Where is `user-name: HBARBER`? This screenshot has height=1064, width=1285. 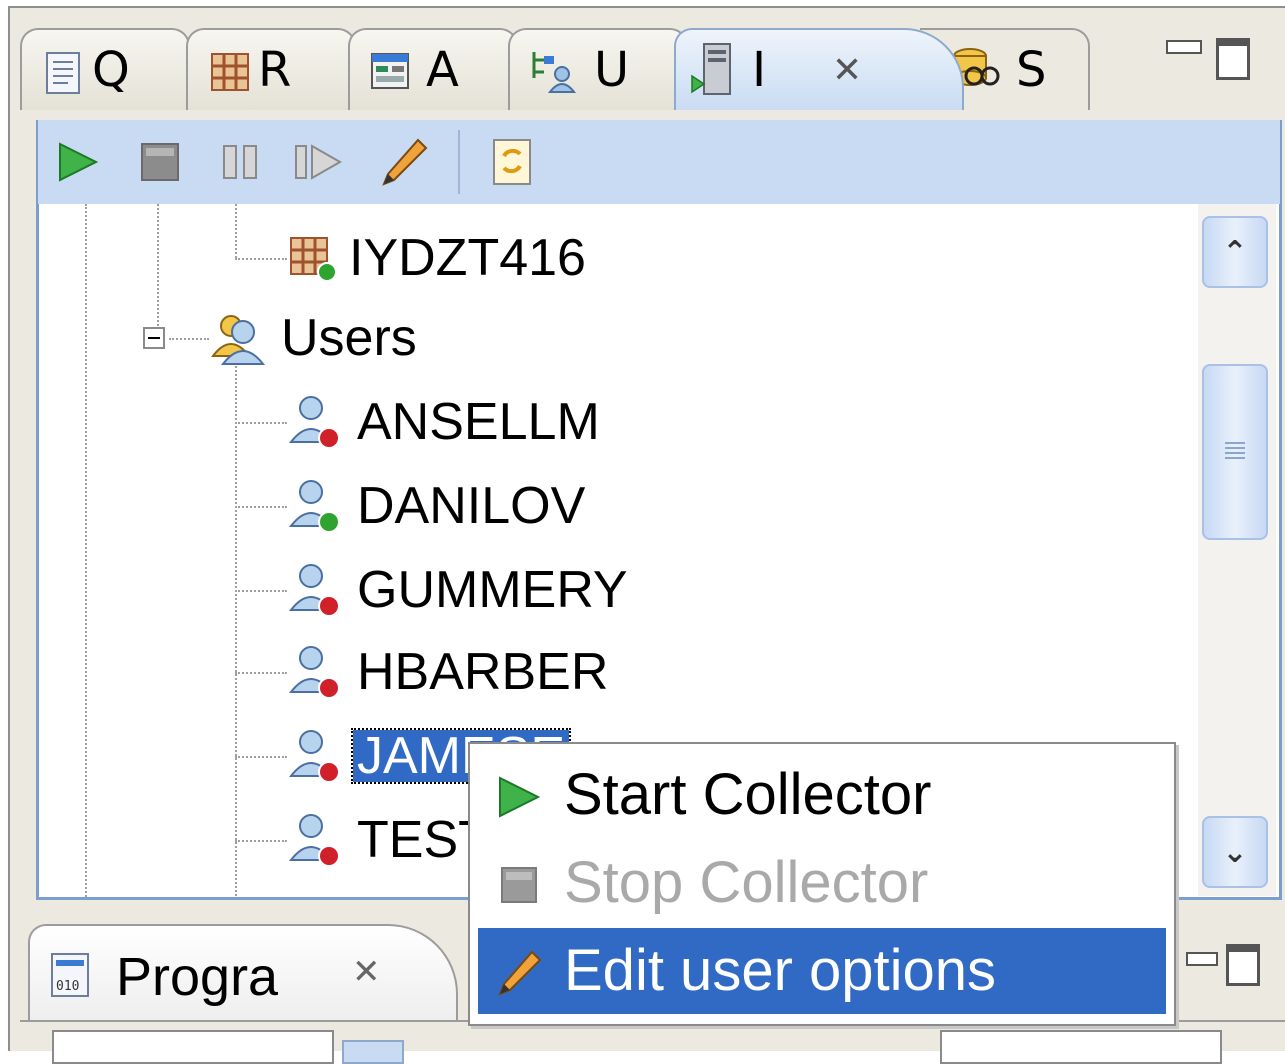
user-name: HBARBER is located at coordinates (483, 672).